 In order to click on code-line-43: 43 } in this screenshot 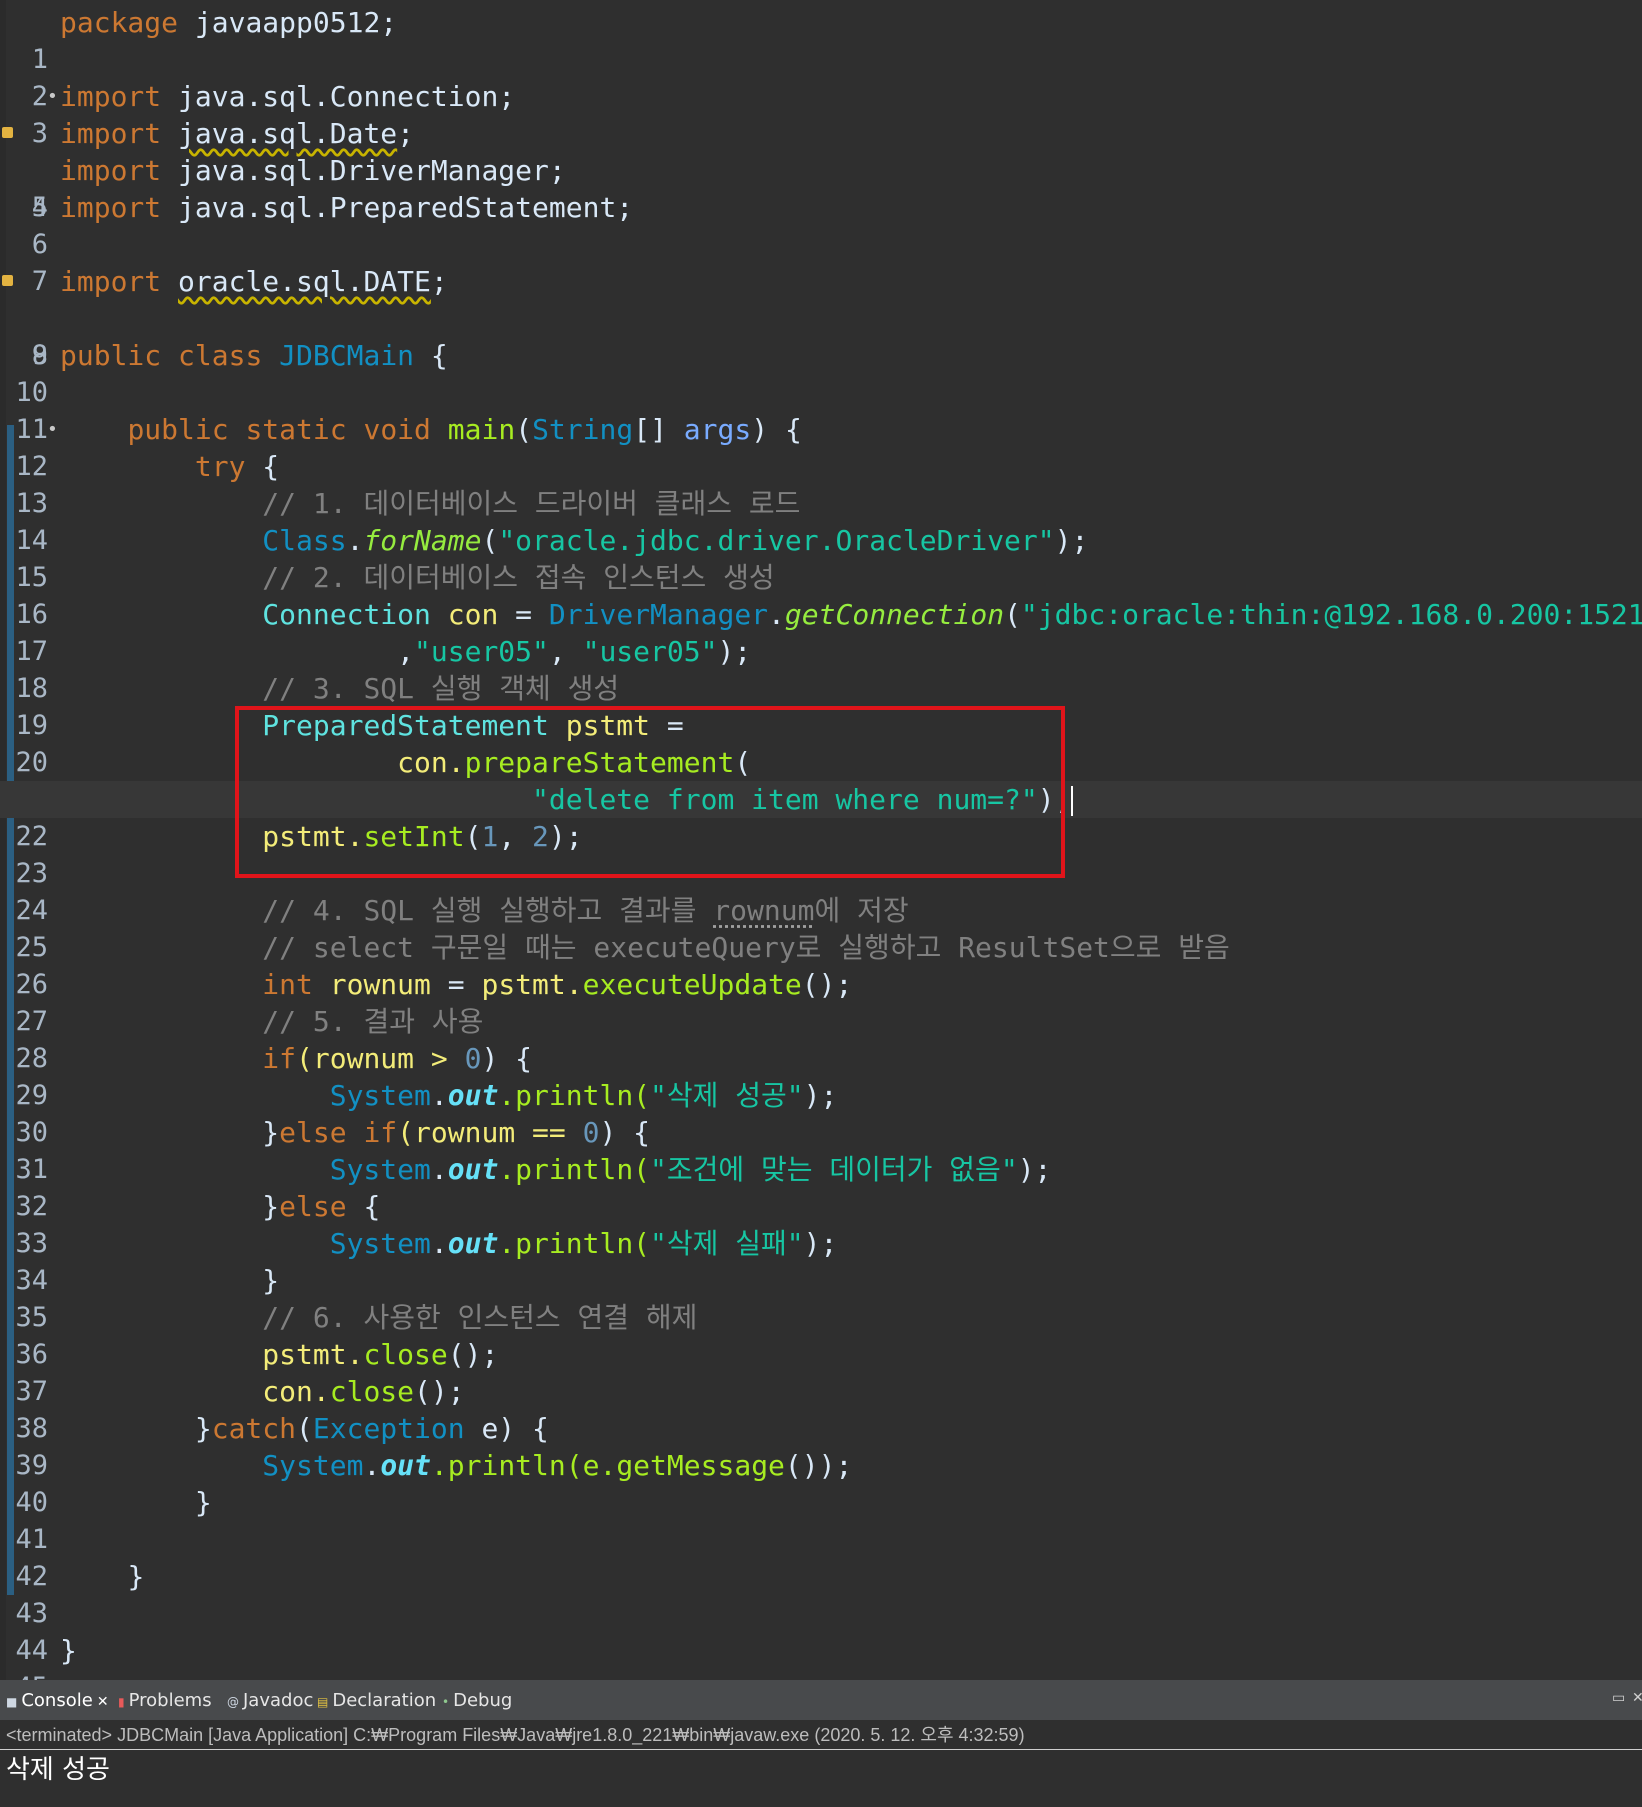, I will do `click(821, 1593)`.